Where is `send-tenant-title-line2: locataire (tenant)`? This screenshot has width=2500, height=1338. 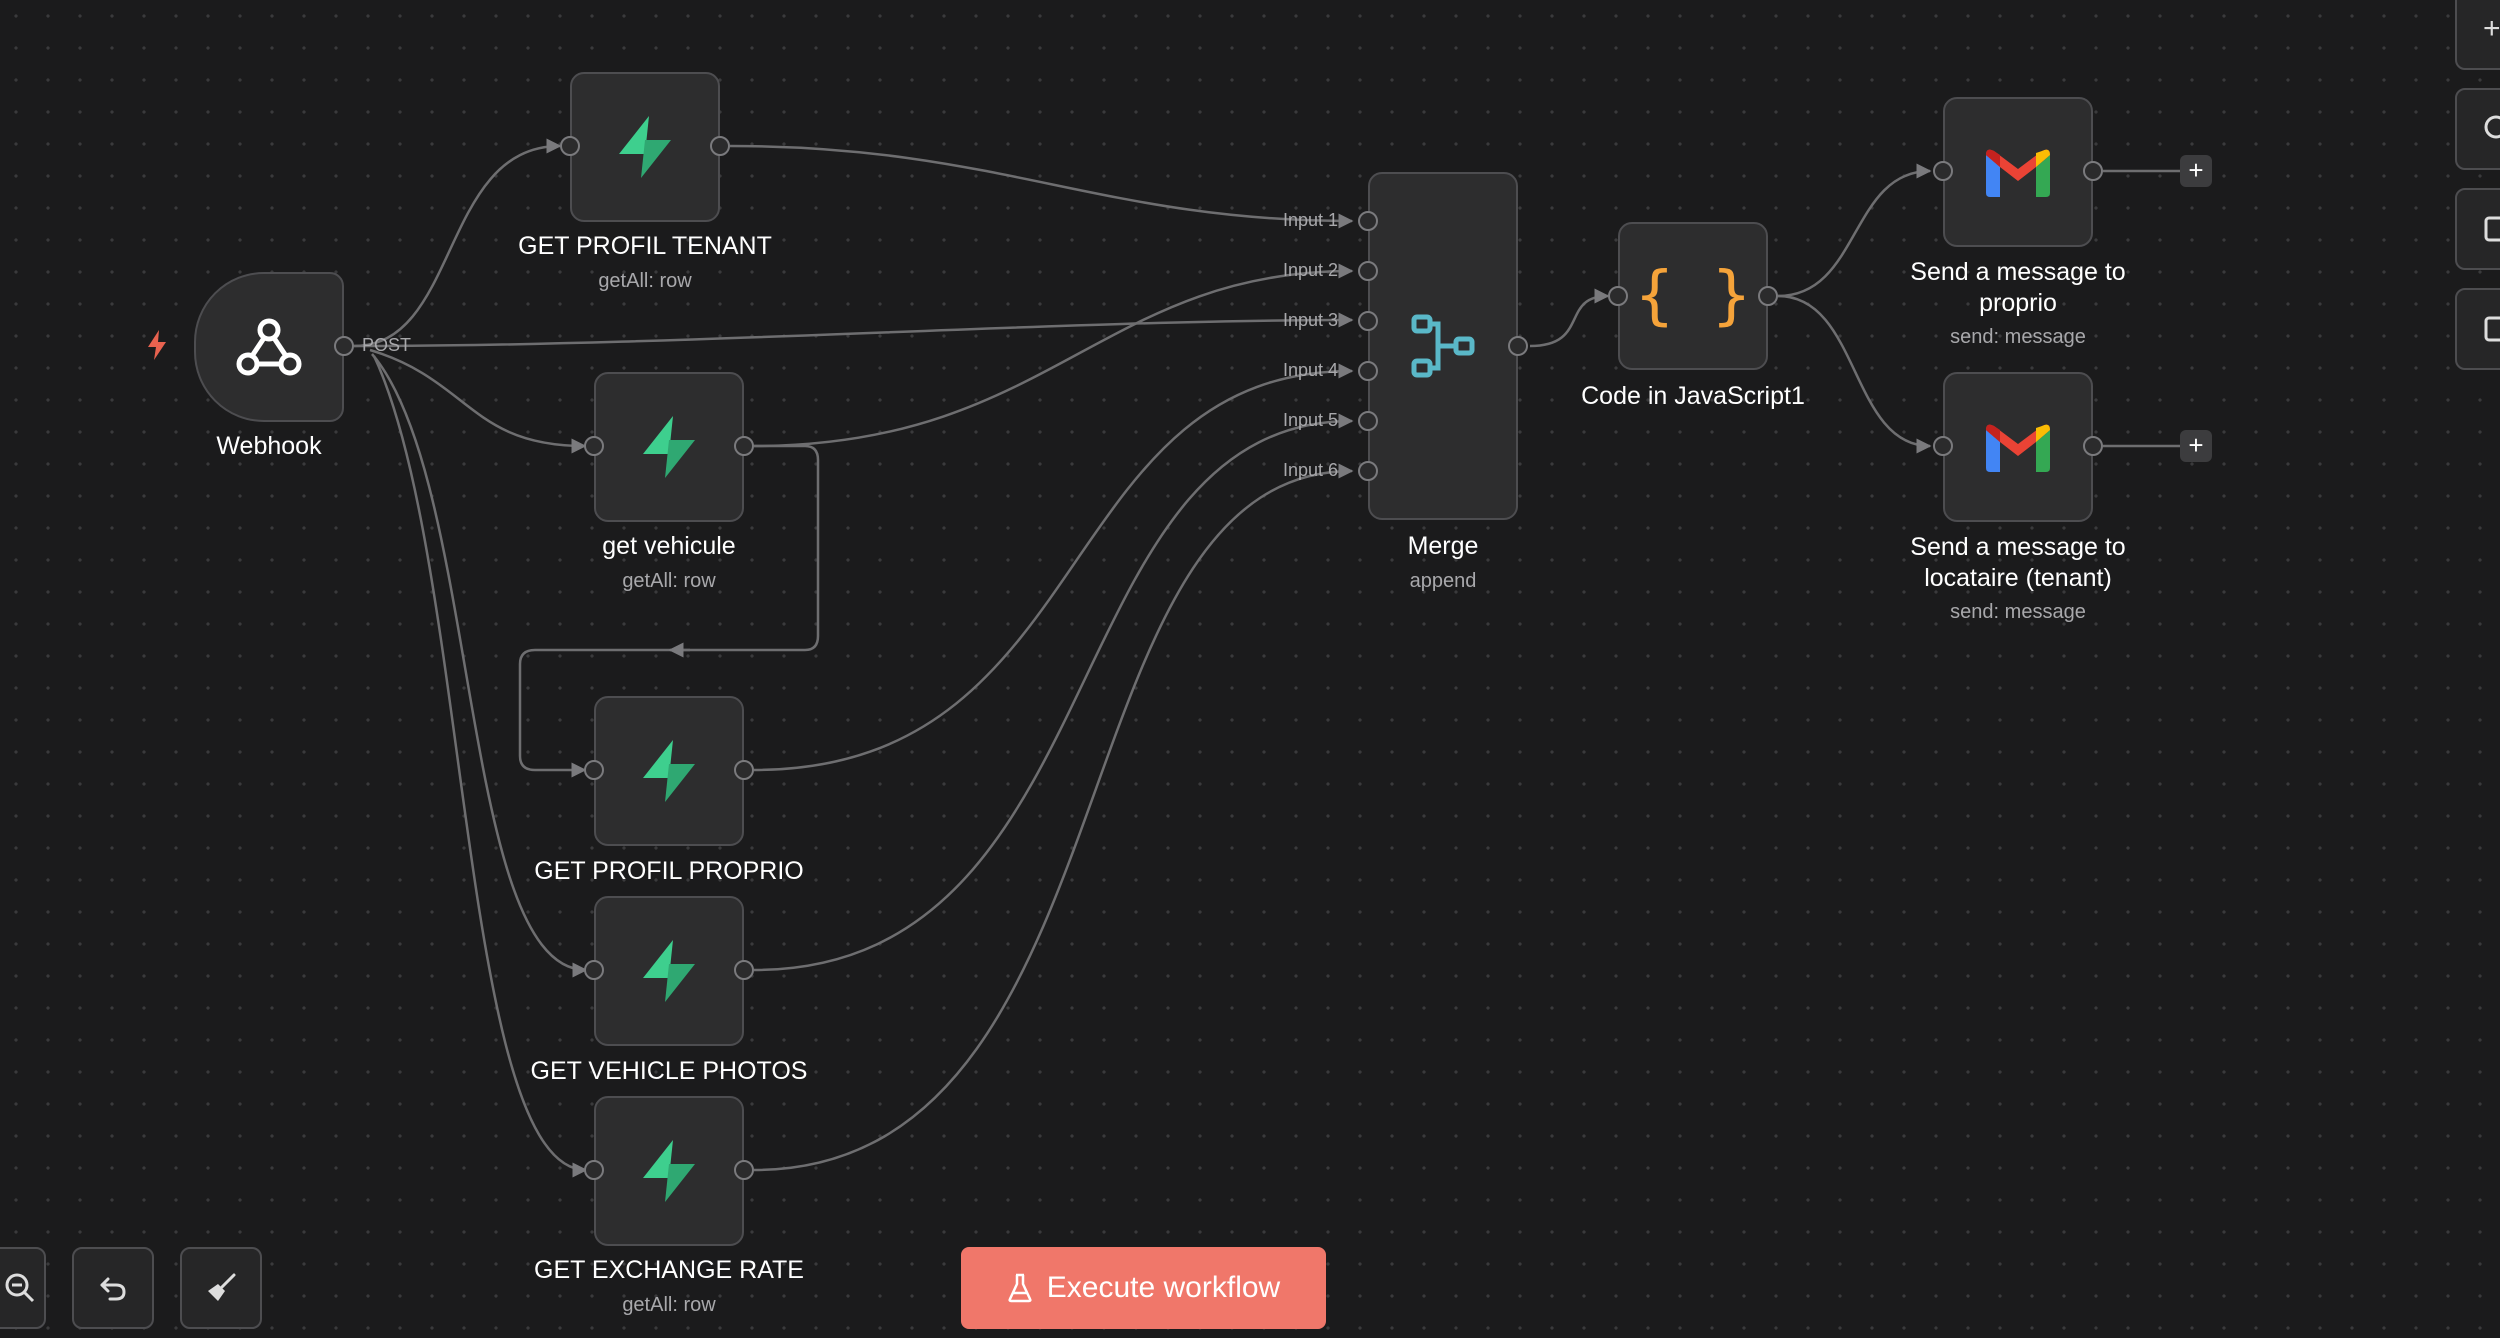 send-tenant-title-line2: locataire (tenant) is located at coordinates (2018, 578).